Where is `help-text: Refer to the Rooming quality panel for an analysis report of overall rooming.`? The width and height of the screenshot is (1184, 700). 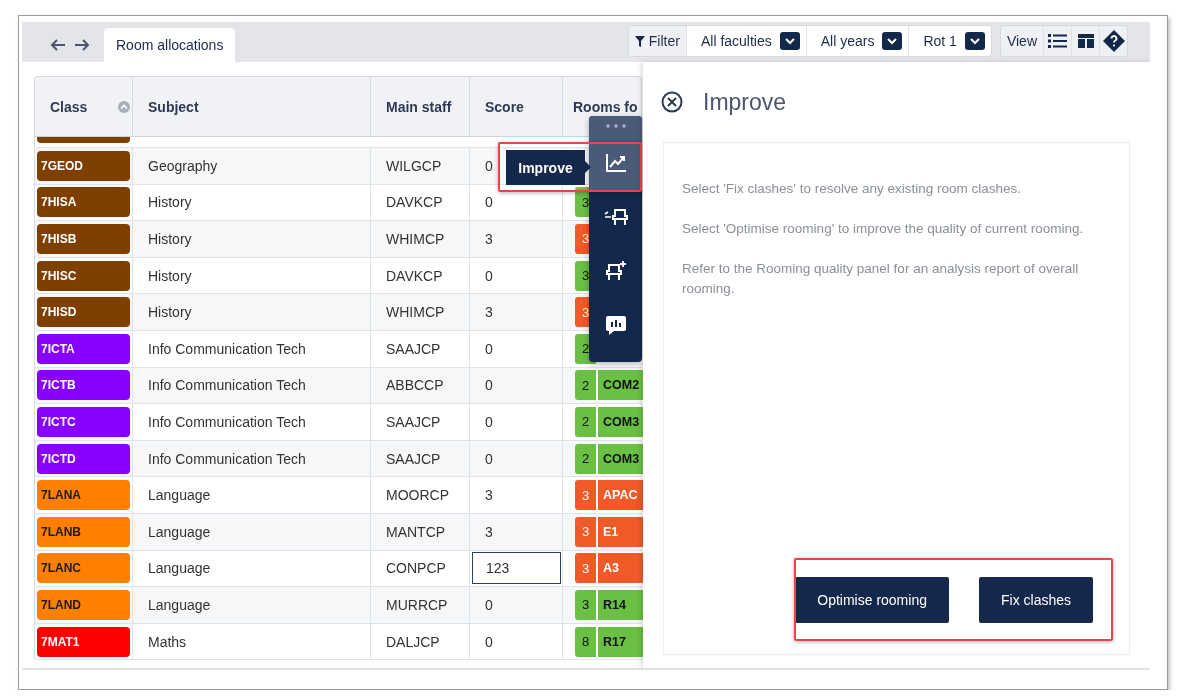 help-text: Refer to the Rooming quality panel for an analysis report of overall rooming. is located at coordinates (881, 279).